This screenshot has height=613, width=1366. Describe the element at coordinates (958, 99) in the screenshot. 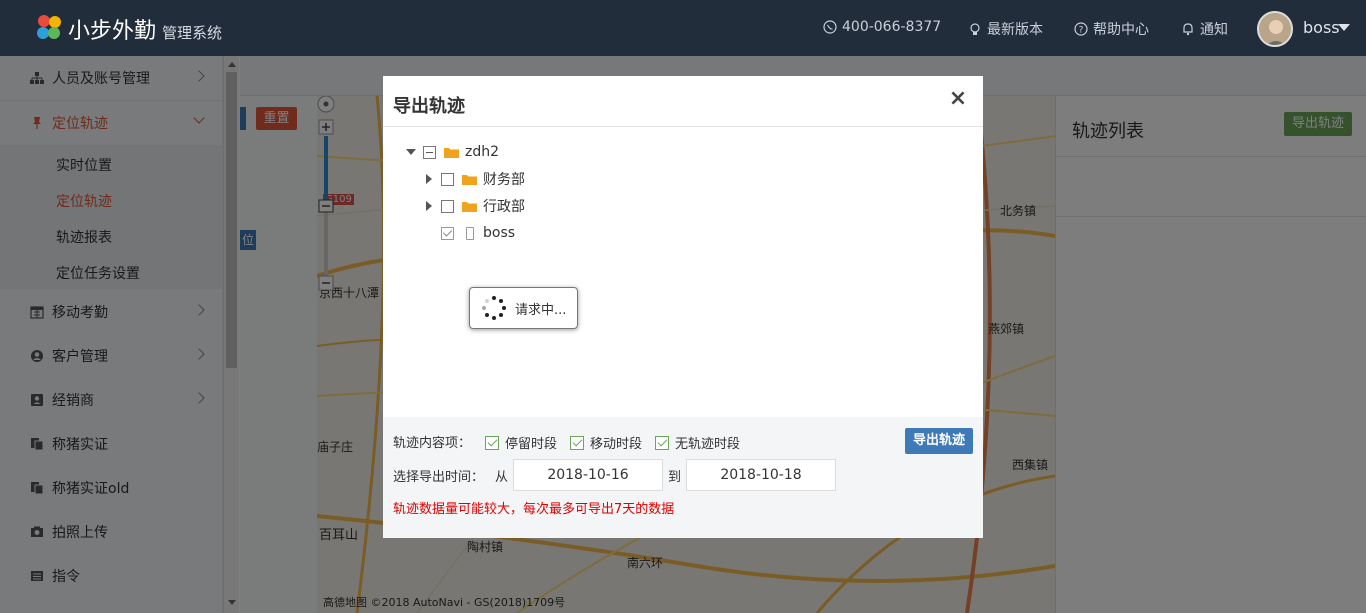

I see `close-icon: ×` at that location.